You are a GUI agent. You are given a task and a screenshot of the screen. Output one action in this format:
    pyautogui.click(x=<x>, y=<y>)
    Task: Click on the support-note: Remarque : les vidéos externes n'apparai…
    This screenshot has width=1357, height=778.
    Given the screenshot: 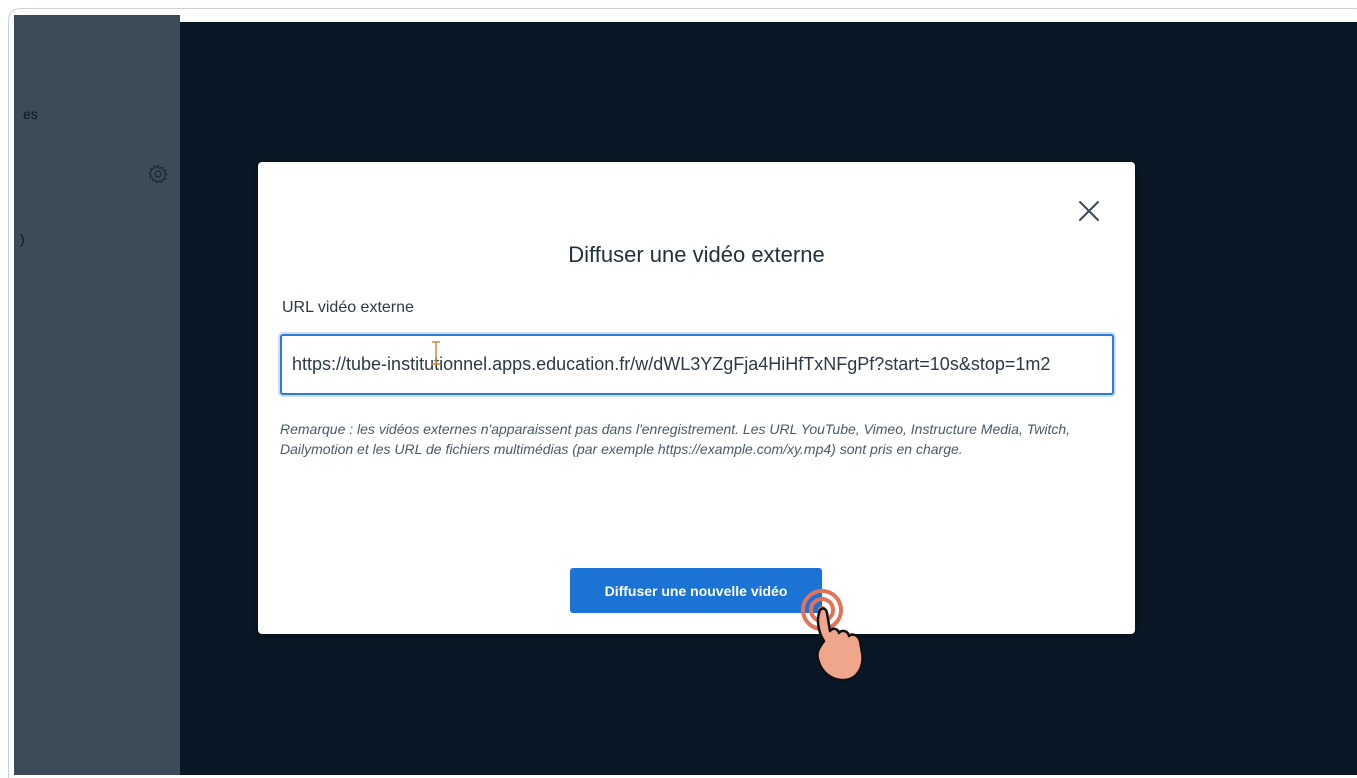 What is the action you would take?
    pyautogui.click(x=675, y=439)
    